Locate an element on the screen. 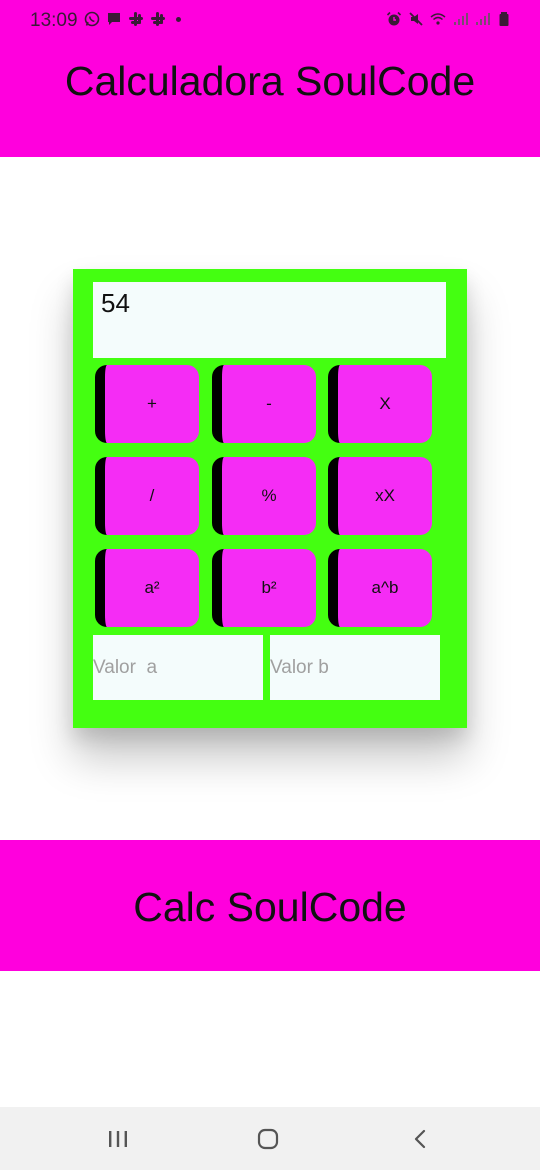 The height and width of the screenshot is (1170, 540). footer-title: Calc SoulCode is located at coordinates (270, 907).